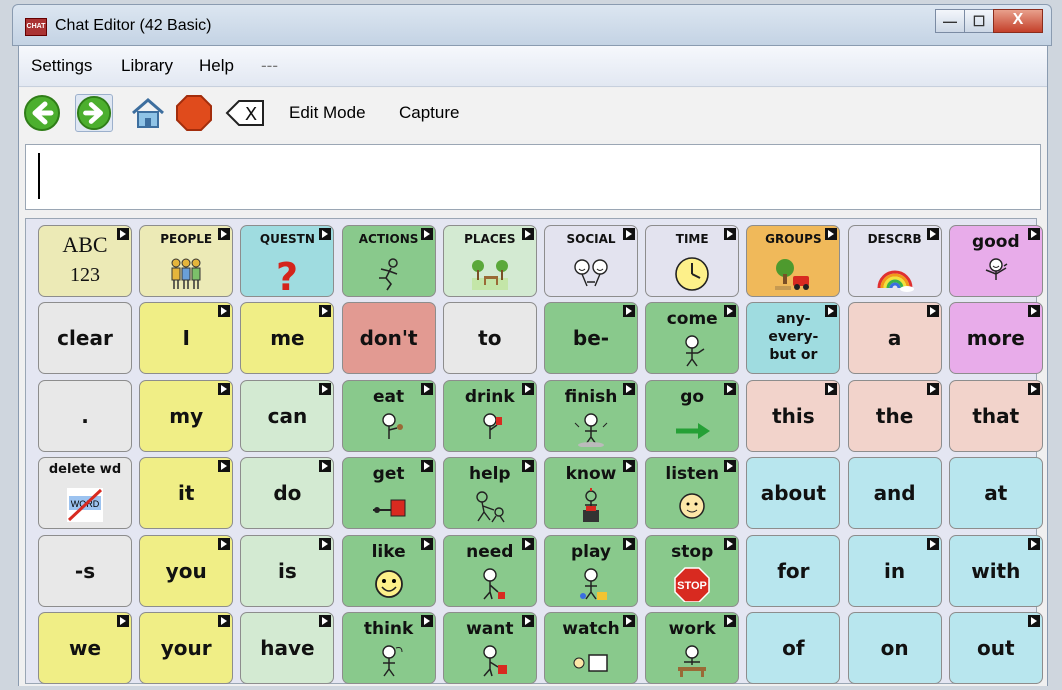 The height and width of the screenshot is (690, 1062). I want to click on stop-button, so click(194, 113).